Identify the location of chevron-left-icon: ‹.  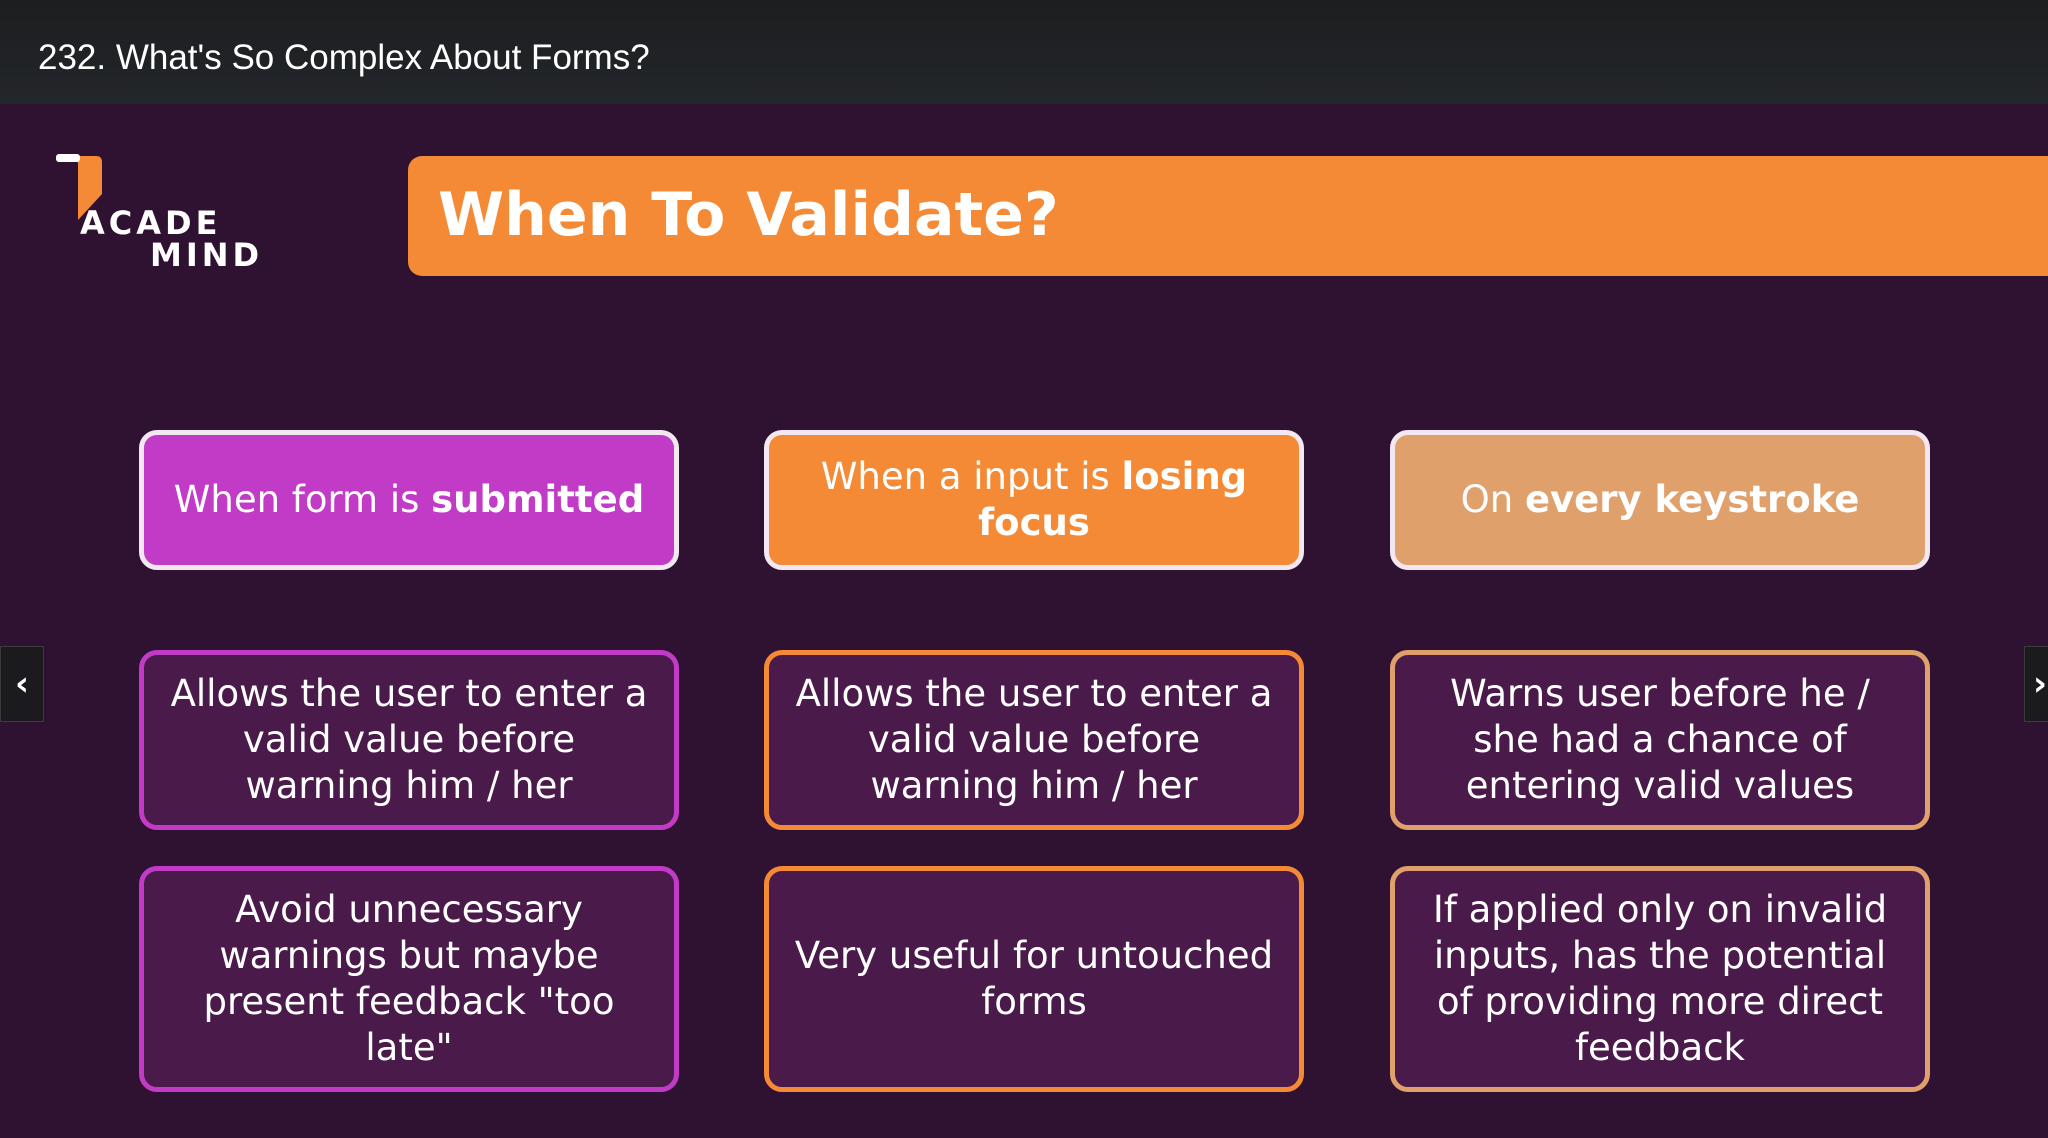
(21, 684).